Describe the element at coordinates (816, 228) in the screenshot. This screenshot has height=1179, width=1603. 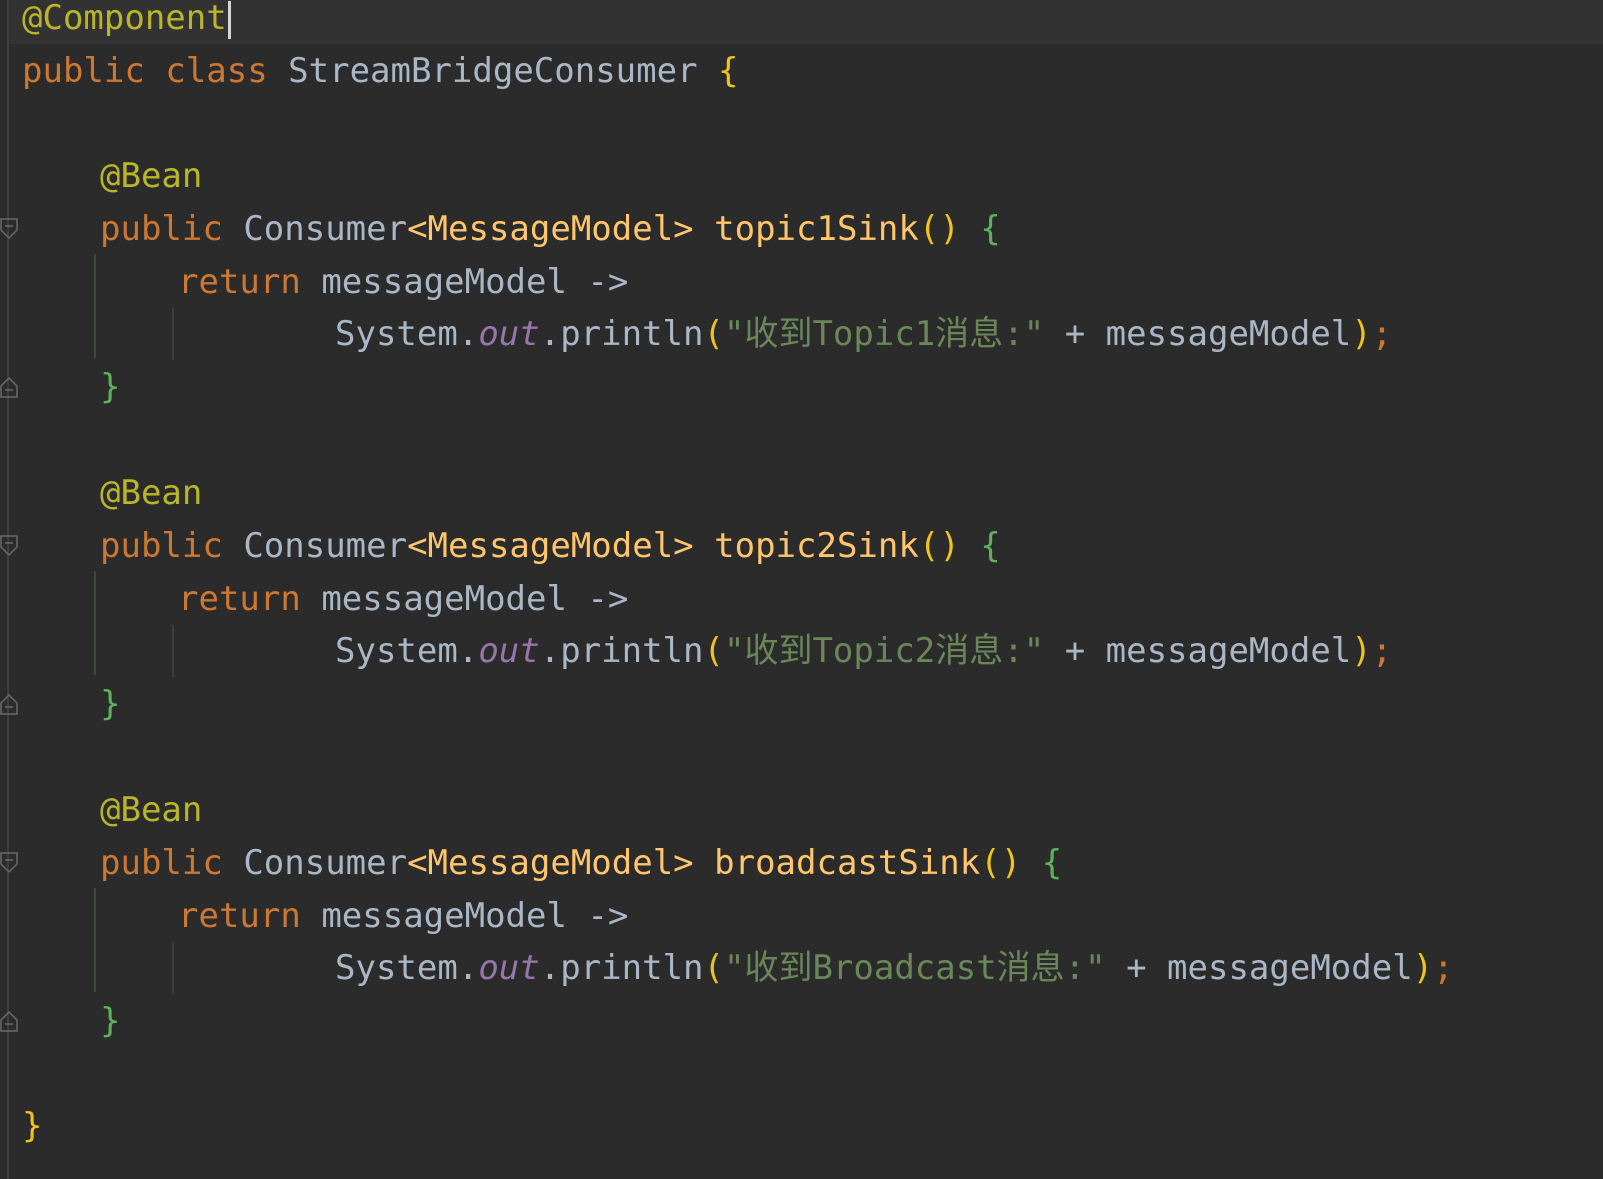
I see `method-name: topic1Sink` at that location.